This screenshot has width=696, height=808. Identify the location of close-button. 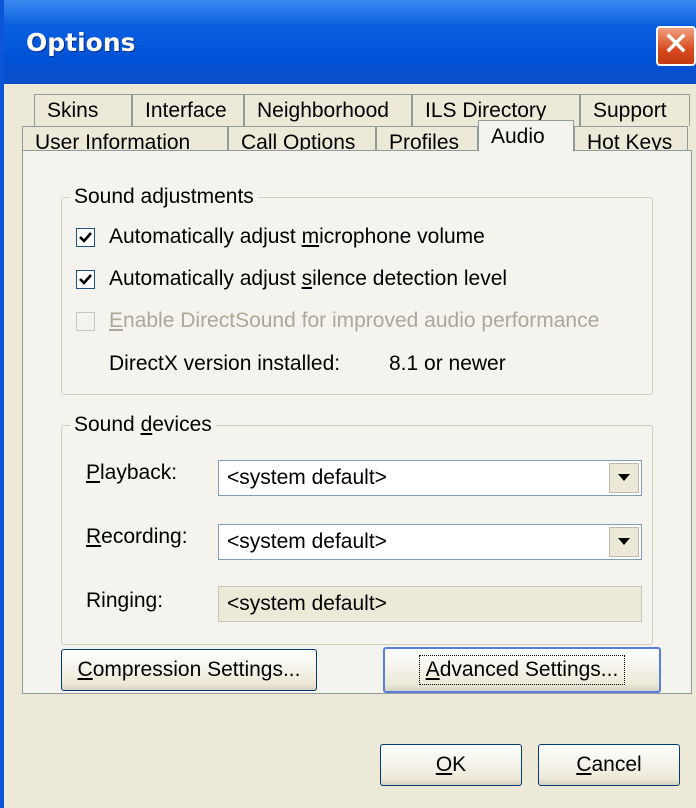
(676, 46).